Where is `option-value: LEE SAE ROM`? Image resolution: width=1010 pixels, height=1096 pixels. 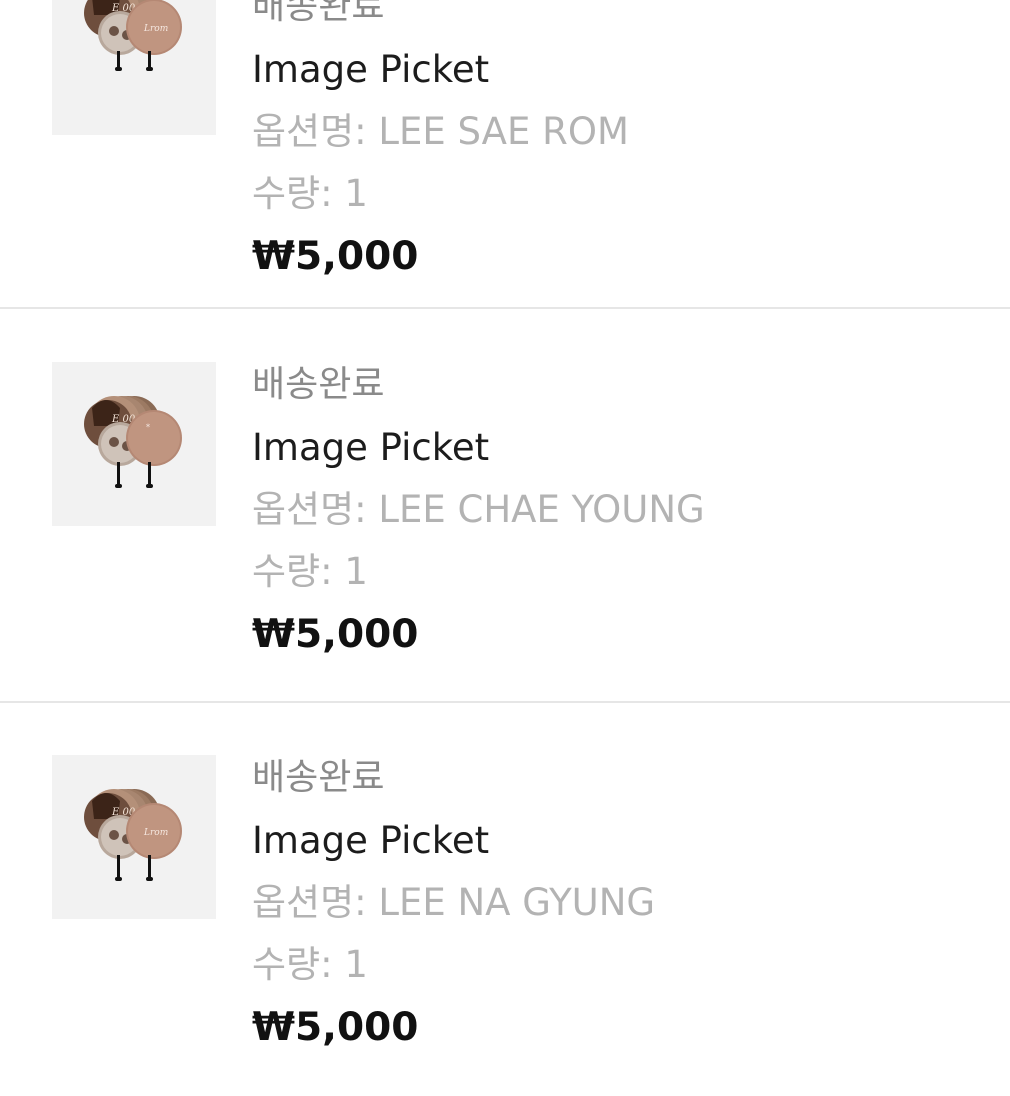
option-value: LEE SAE ROM is located at coordinates (503, 131).